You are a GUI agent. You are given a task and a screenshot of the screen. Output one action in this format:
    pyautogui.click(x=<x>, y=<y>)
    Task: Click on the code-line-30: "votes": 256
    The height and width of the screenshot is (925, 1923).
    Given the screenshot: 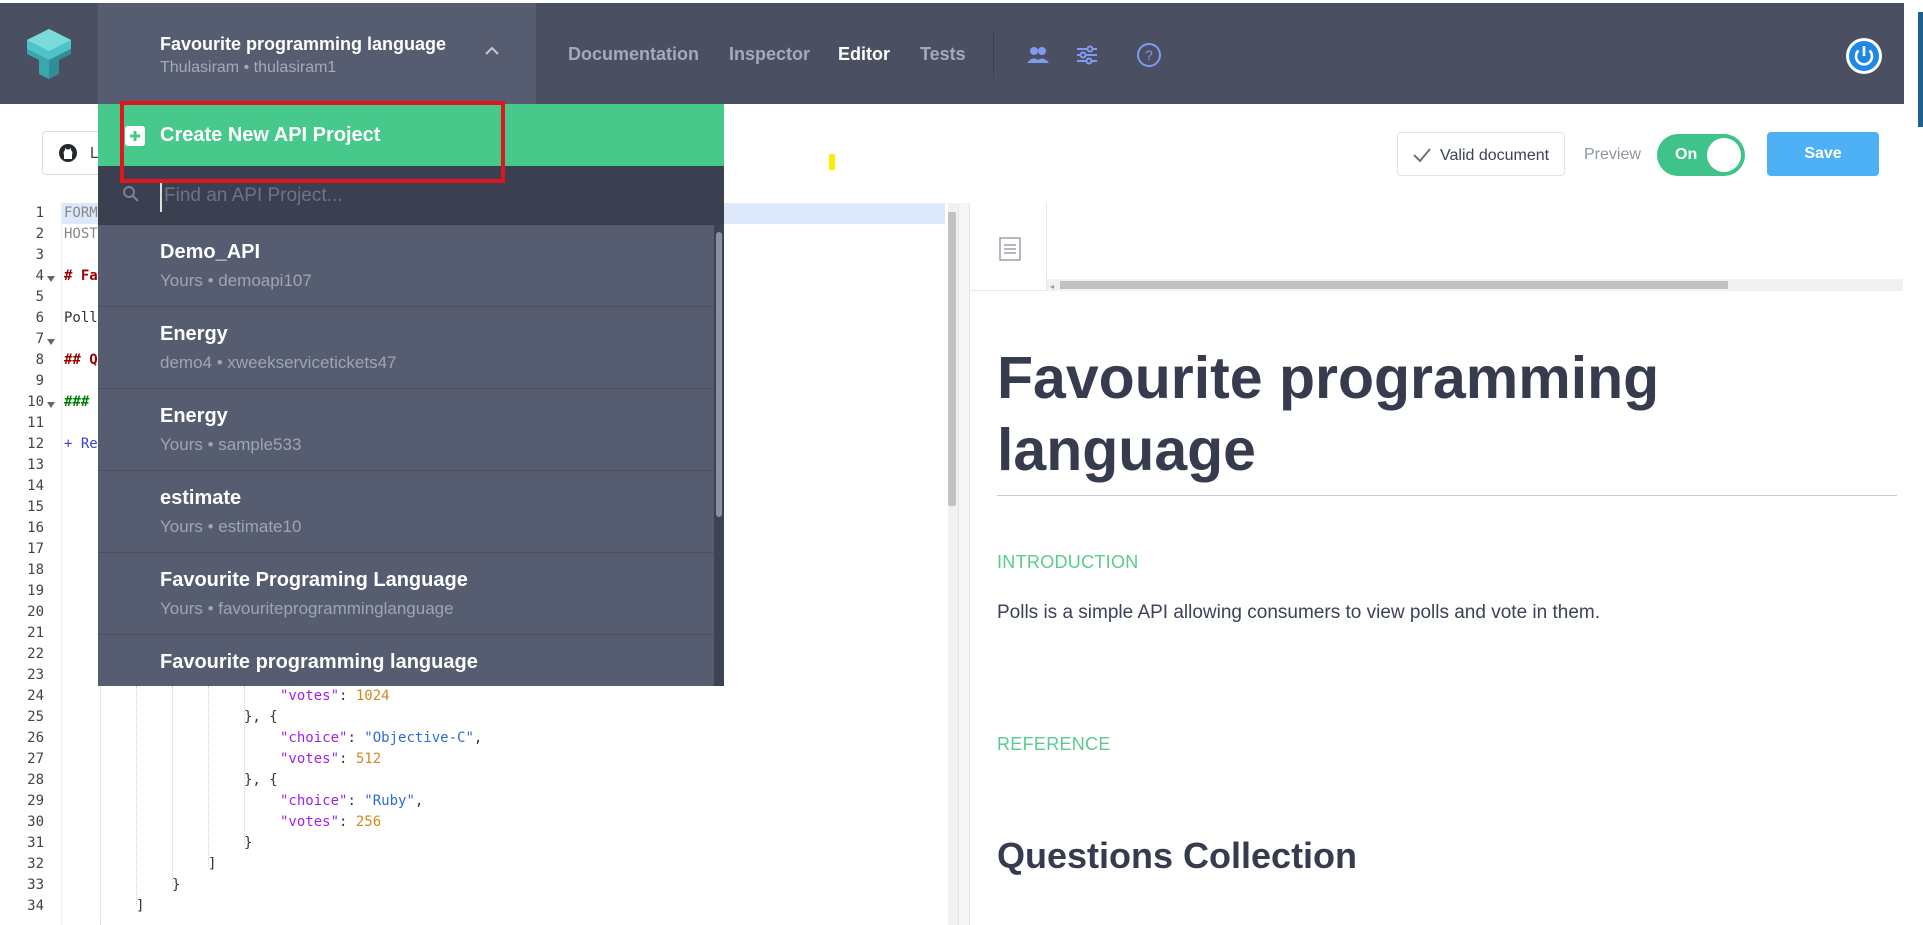 What is the action you would take?
    pyautogui.click(x=331, y=822)
    